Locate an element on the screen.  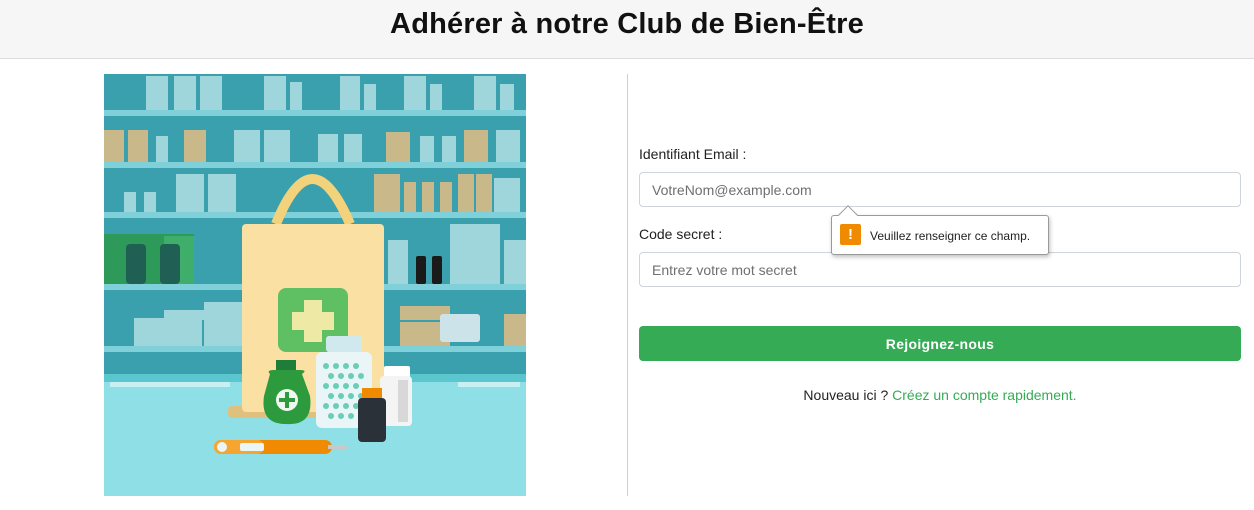
signup-prefix: Nouveau ici ? is located at coordinates (846, 395).